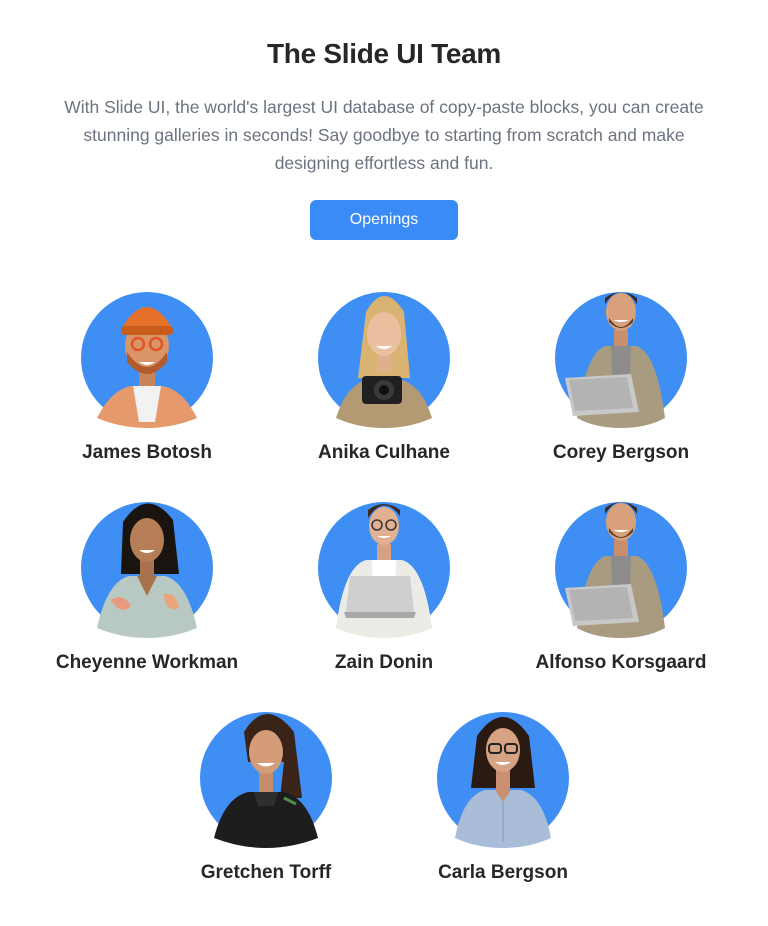  I want to click on team-member-card: Zain Donin, so click(384, 587).